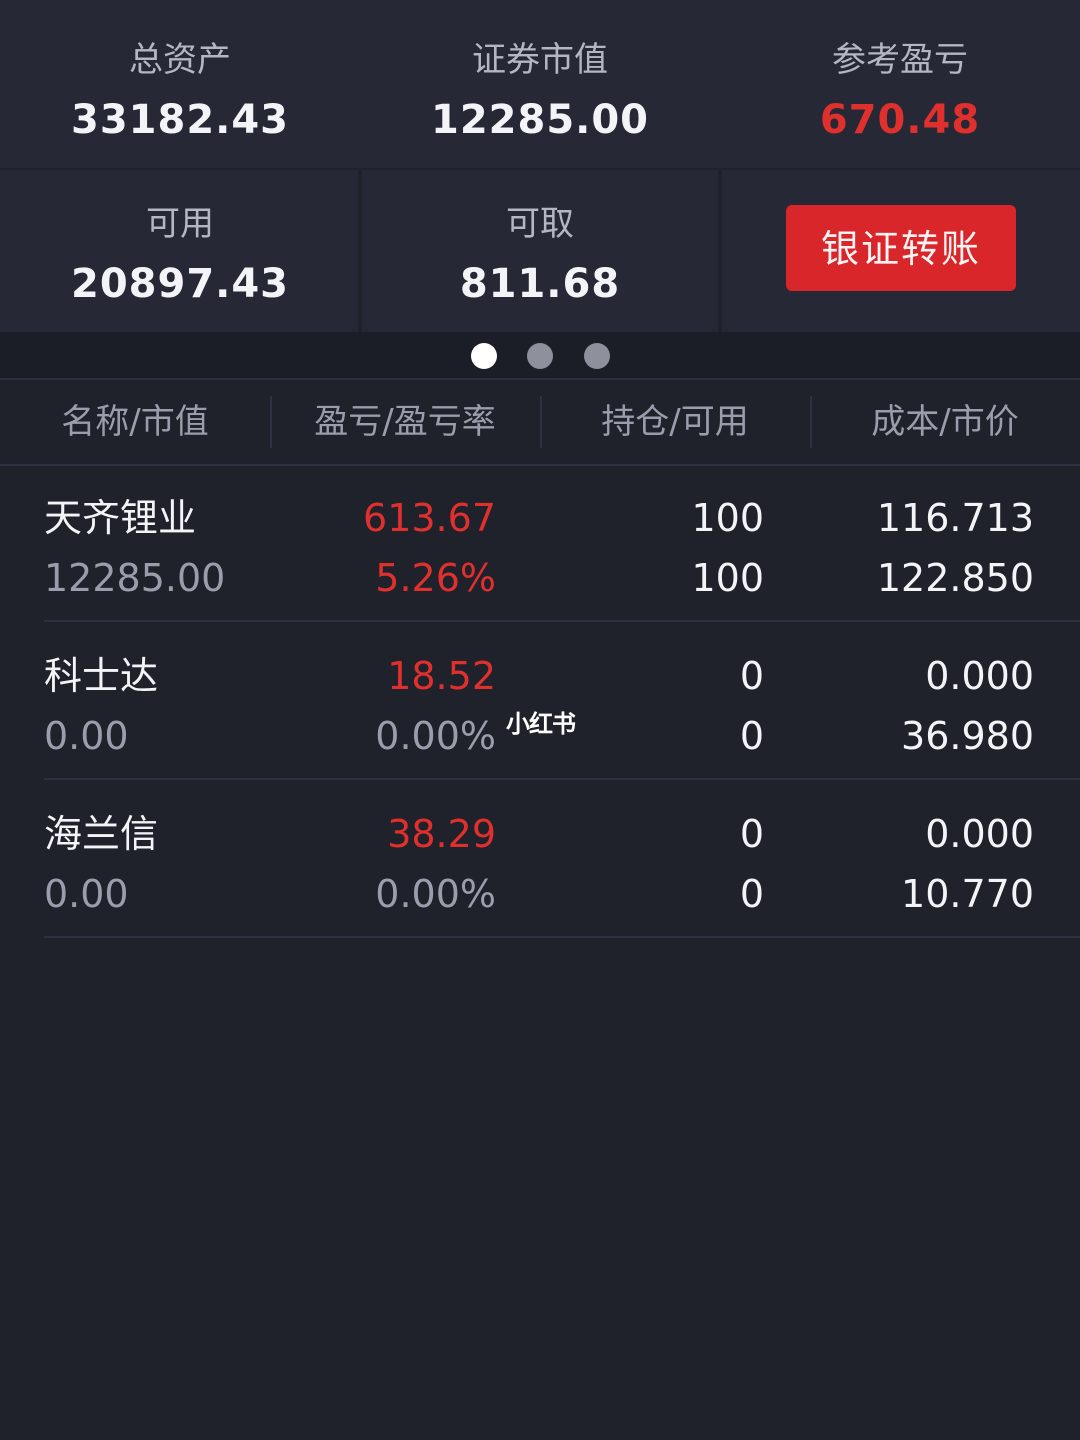 This screenshot has height=1440, width=1080. I want to click on page-indicator, so click(540, 355).